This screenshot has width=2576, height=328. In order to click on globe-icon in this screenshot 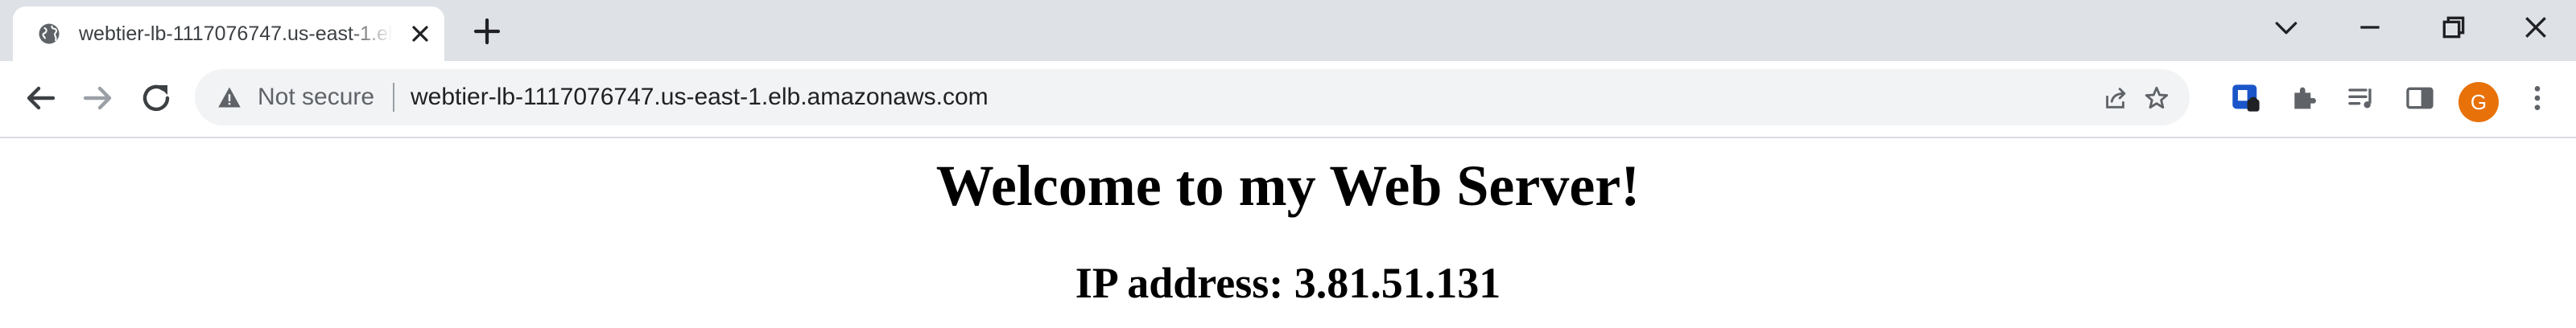, I will do `click(49, 33)`.